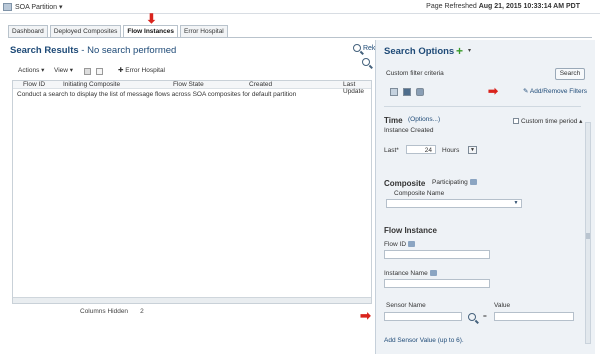 The width and height of the screenshot is (600, 354). Describe the element at coordinates (91, 84) in the screenshot. I see `col-initiating-composite: Initiating Composite` at that location.